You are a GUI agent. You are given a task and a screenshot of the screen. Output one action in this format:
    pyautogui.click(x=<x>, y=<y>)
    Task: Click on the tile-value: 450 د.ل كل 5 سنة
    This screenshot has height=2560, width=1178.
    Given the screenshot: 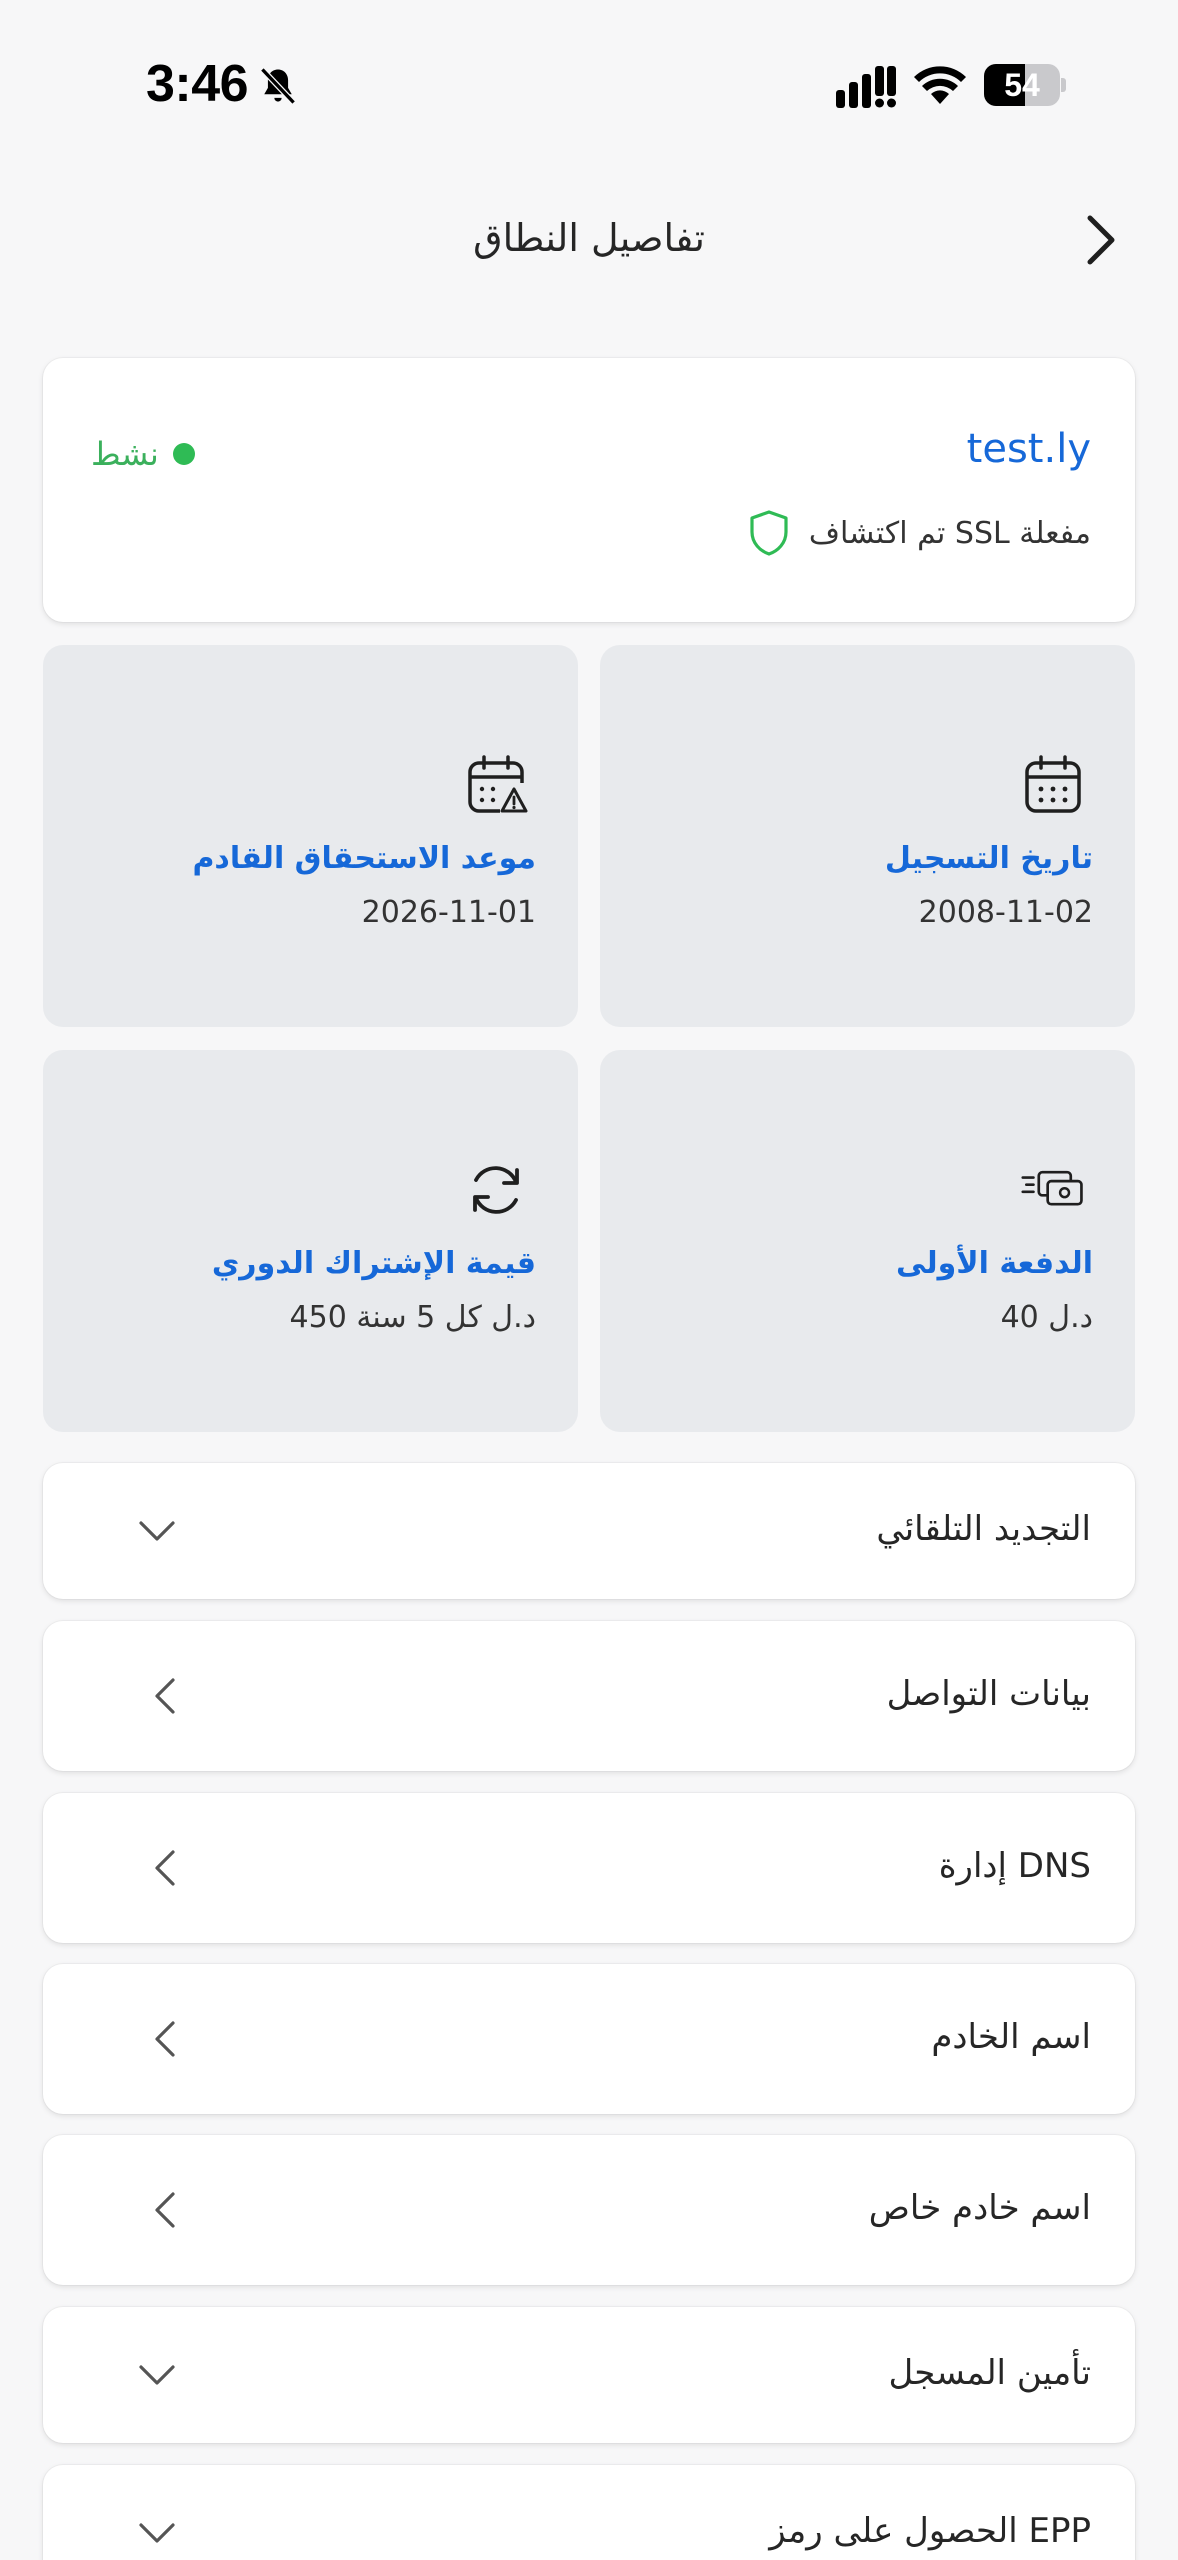 What is the action you would take?
    pyautogui.click(x=412, y=1317)
    